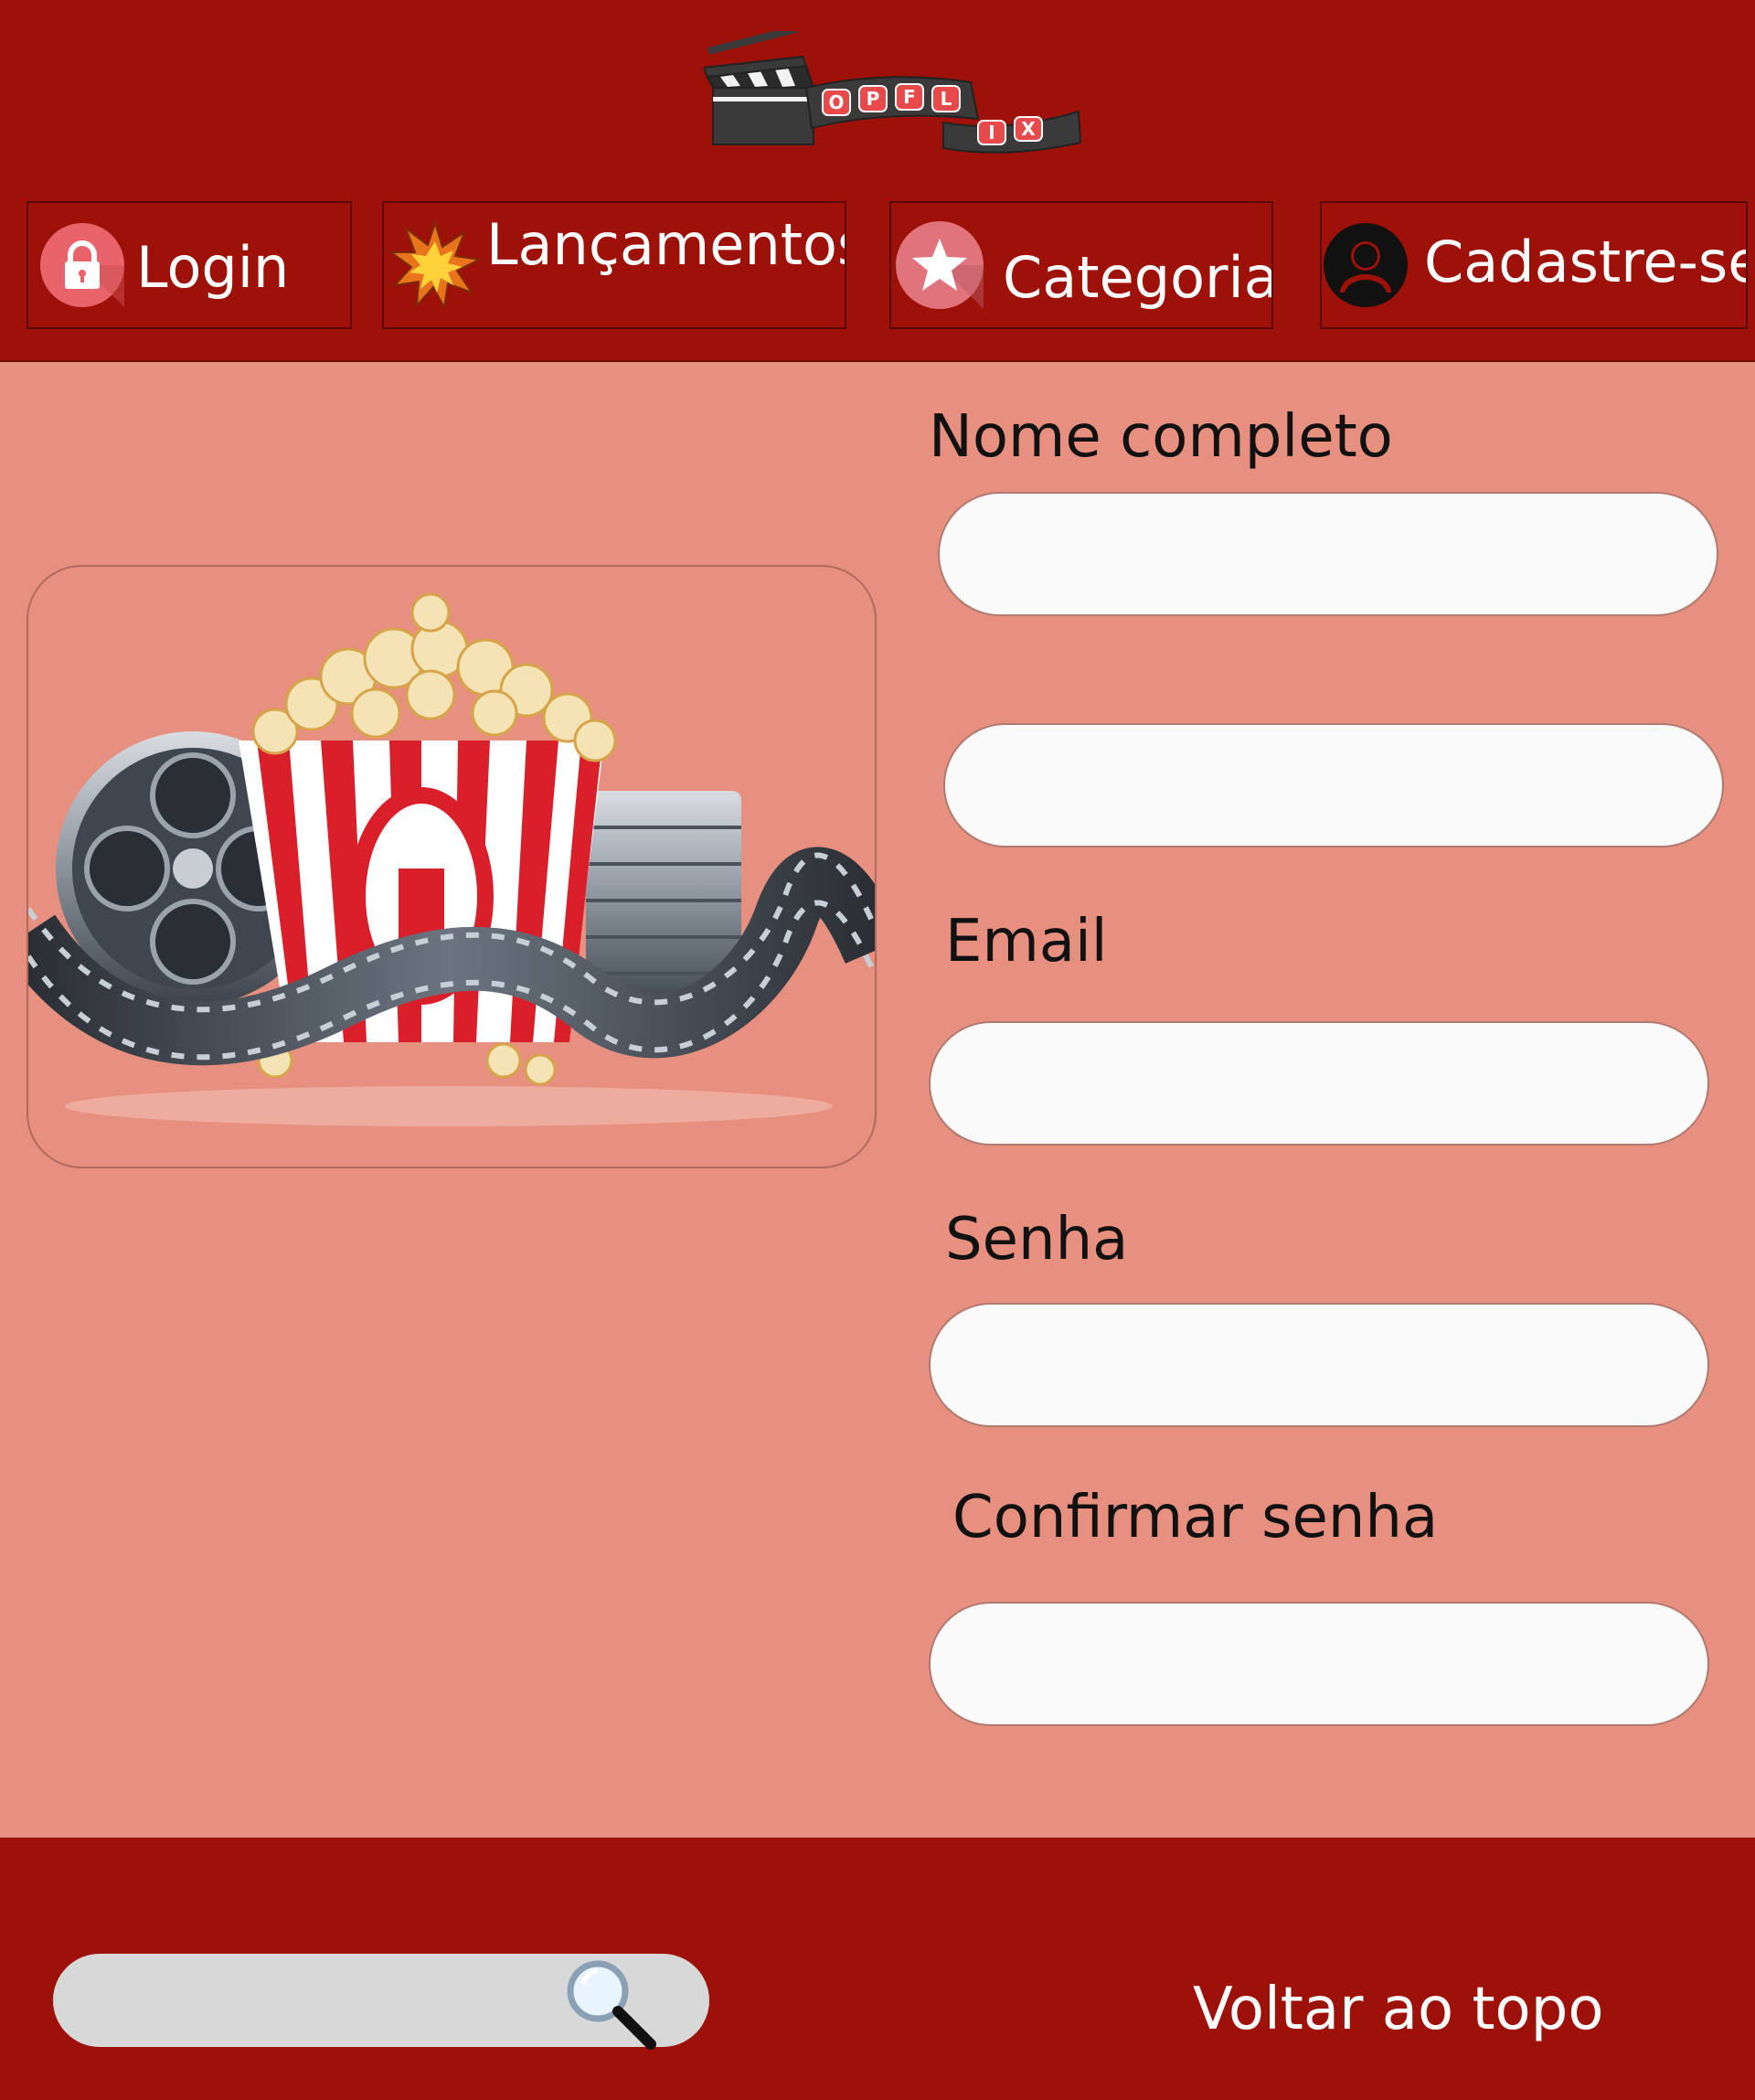 The width and height of the screenshot is (1755, 2100). Describe the element at coordinates (609, 2003) in the screenshot. I see `magnifier-icon` at that location.